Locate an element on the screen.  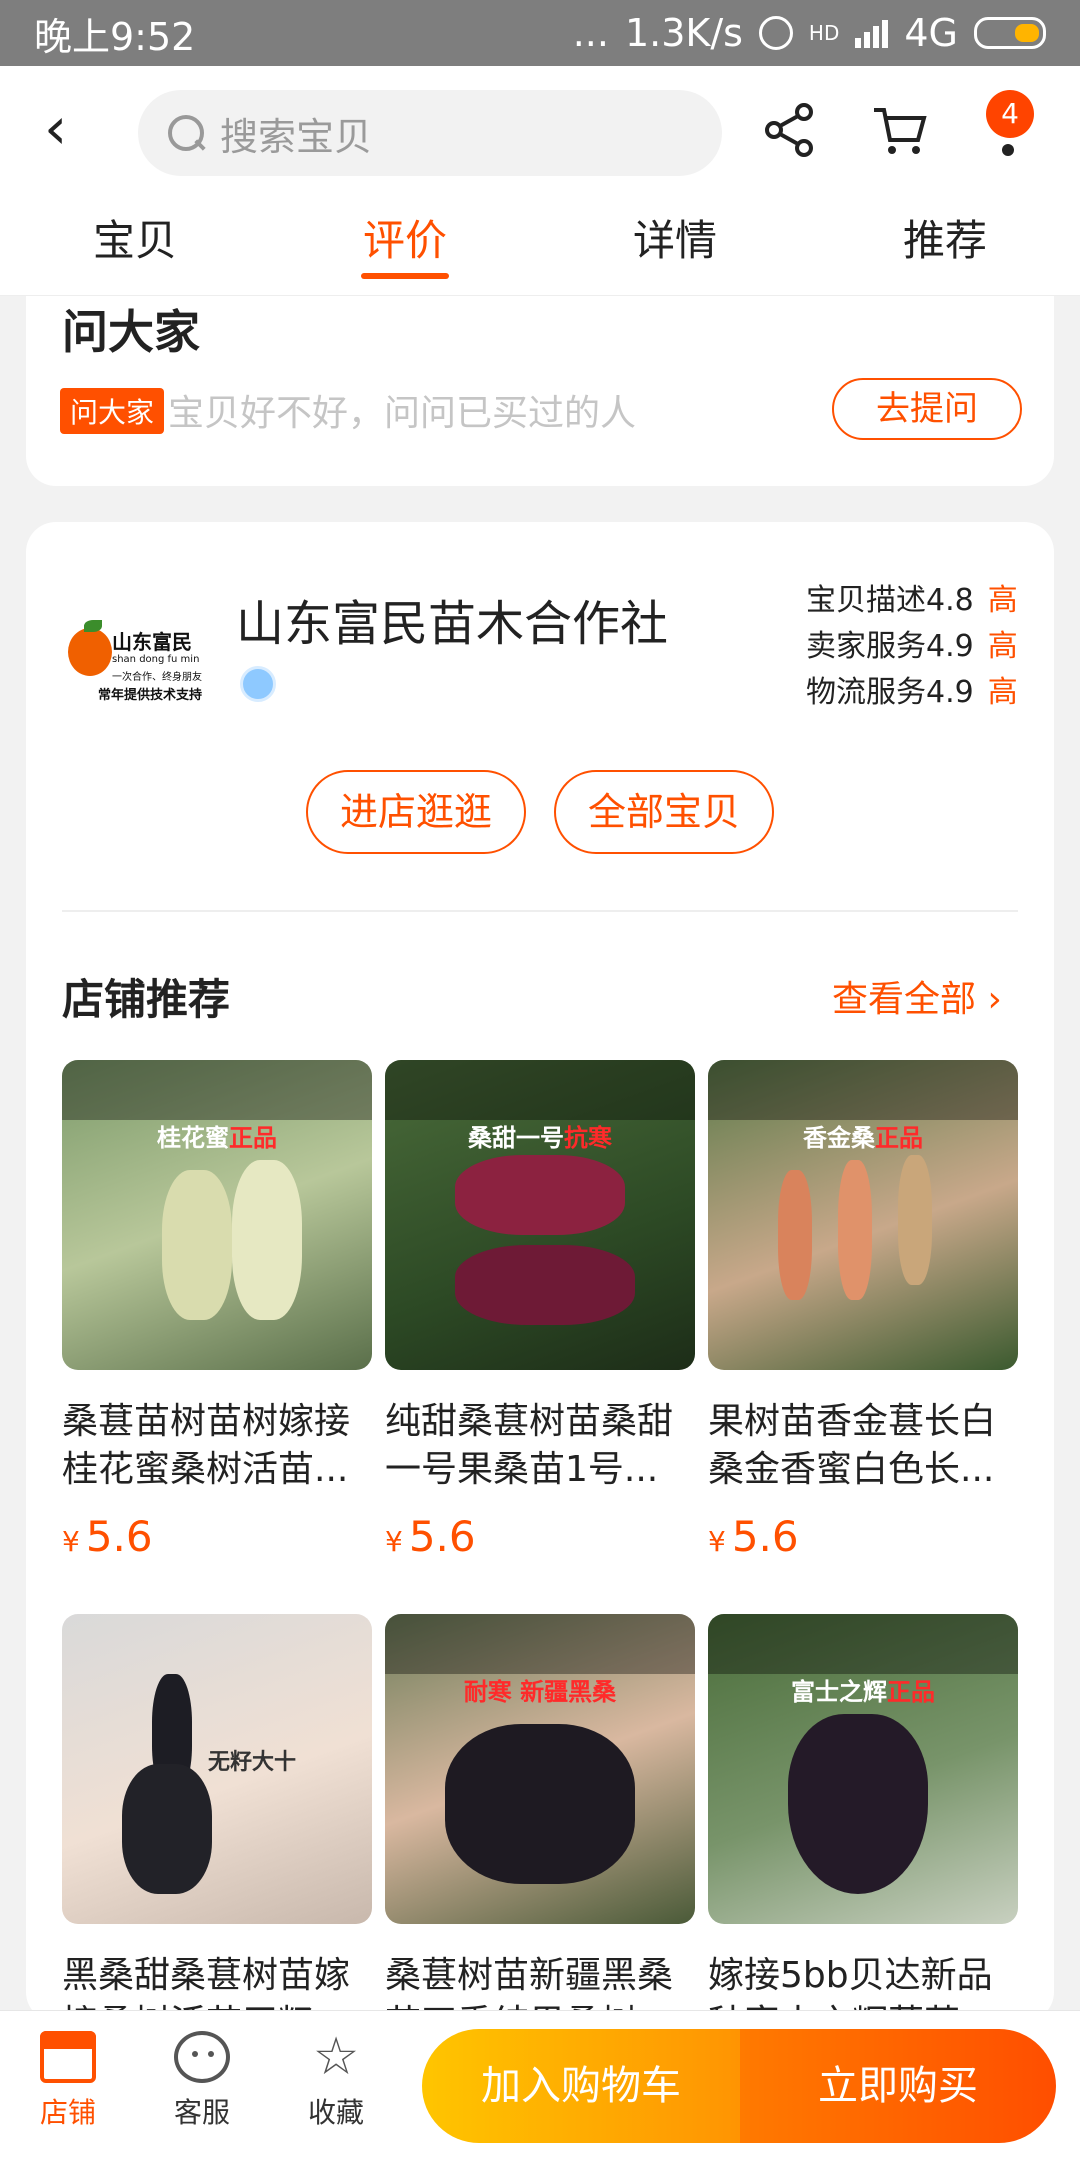
search-placeholder: 搜索宝贝 is located at coordinates (296, 136).